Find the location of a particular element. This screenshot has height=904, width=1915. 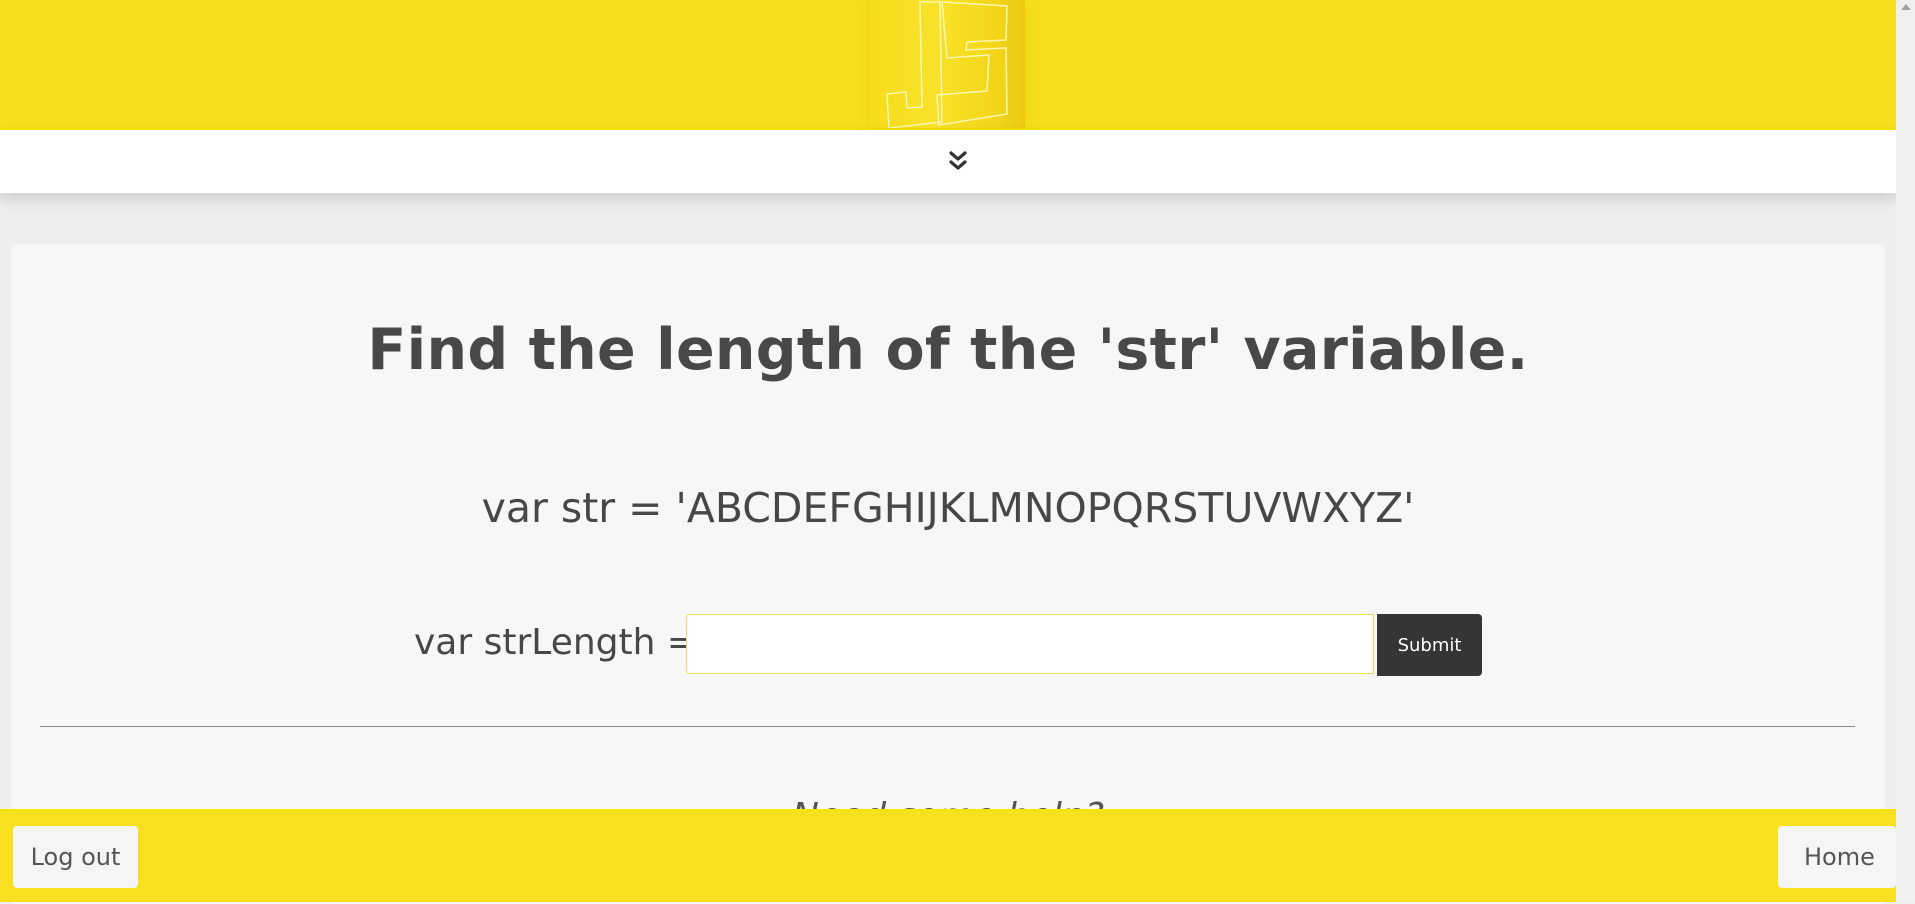

code-snippet: var str = 'ABCDEFGHIJKLMNOPQRSTUVWXYZ' is located at coordinates (948, 508).